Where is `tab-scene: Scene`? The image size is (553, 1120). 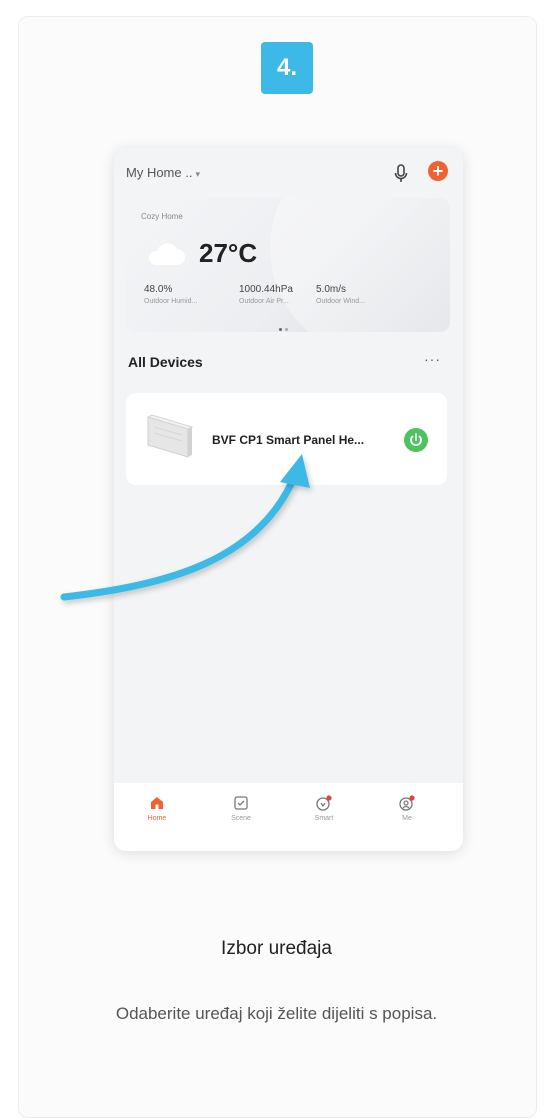
tab-scene: Scene is located at coordinates (241, 808).